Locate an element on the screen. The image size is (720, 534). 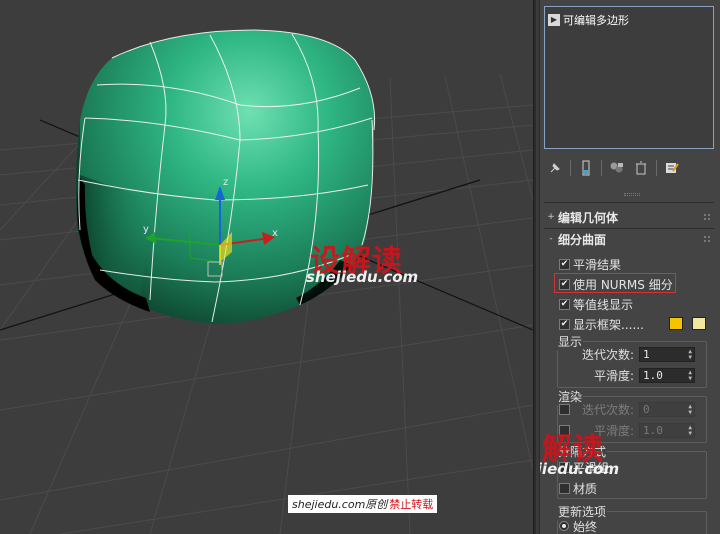
update-always-radio is located at coordinates (564, 526).